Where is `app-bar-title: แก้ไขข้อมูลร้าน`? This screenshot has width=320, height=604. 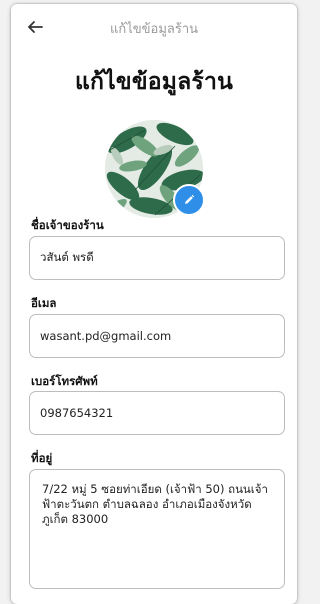
app-bar-title: แก้ไขข้อมูลร้าน is located at coordinates (154, 29).